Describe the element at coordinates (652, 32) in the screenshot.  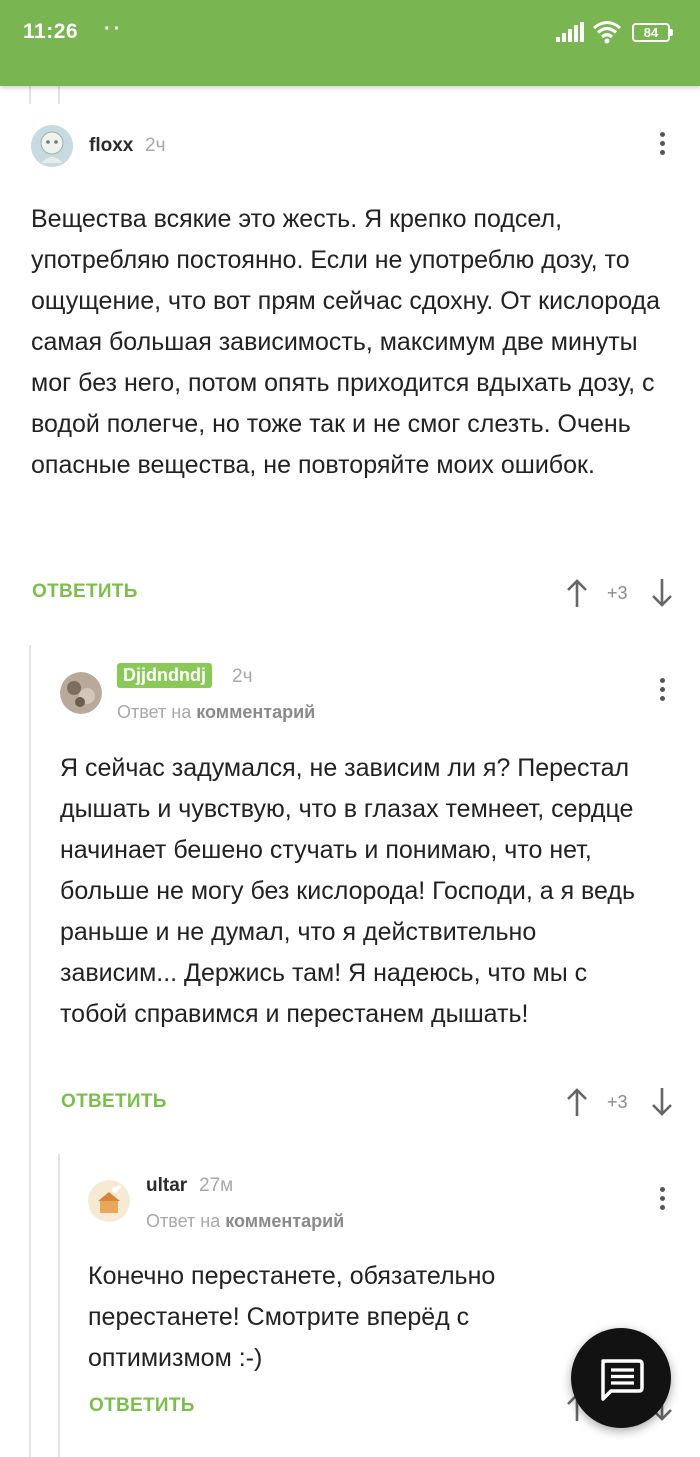
I see `battery-indicator: 84` at that location.